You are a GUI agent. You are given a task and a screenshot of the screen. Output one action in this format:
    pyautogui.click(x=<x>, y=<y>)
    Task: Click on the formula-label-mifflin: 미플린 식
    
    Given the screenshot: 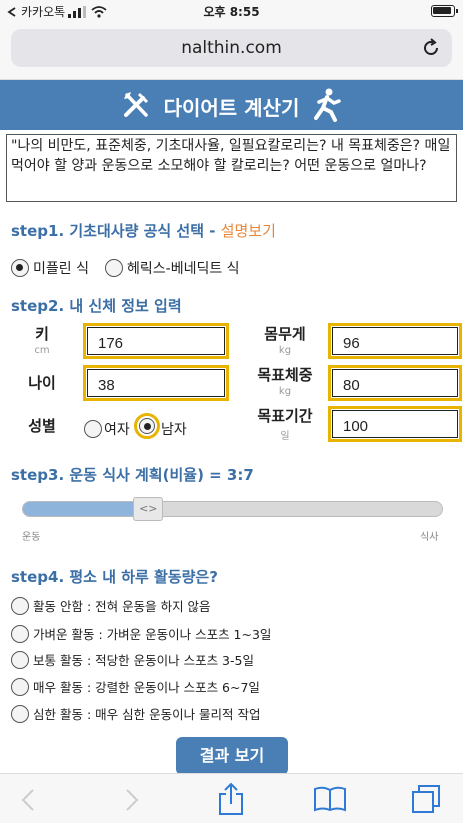 What is the action you would take?
    pyautogui.click(x=61, y=269)
    